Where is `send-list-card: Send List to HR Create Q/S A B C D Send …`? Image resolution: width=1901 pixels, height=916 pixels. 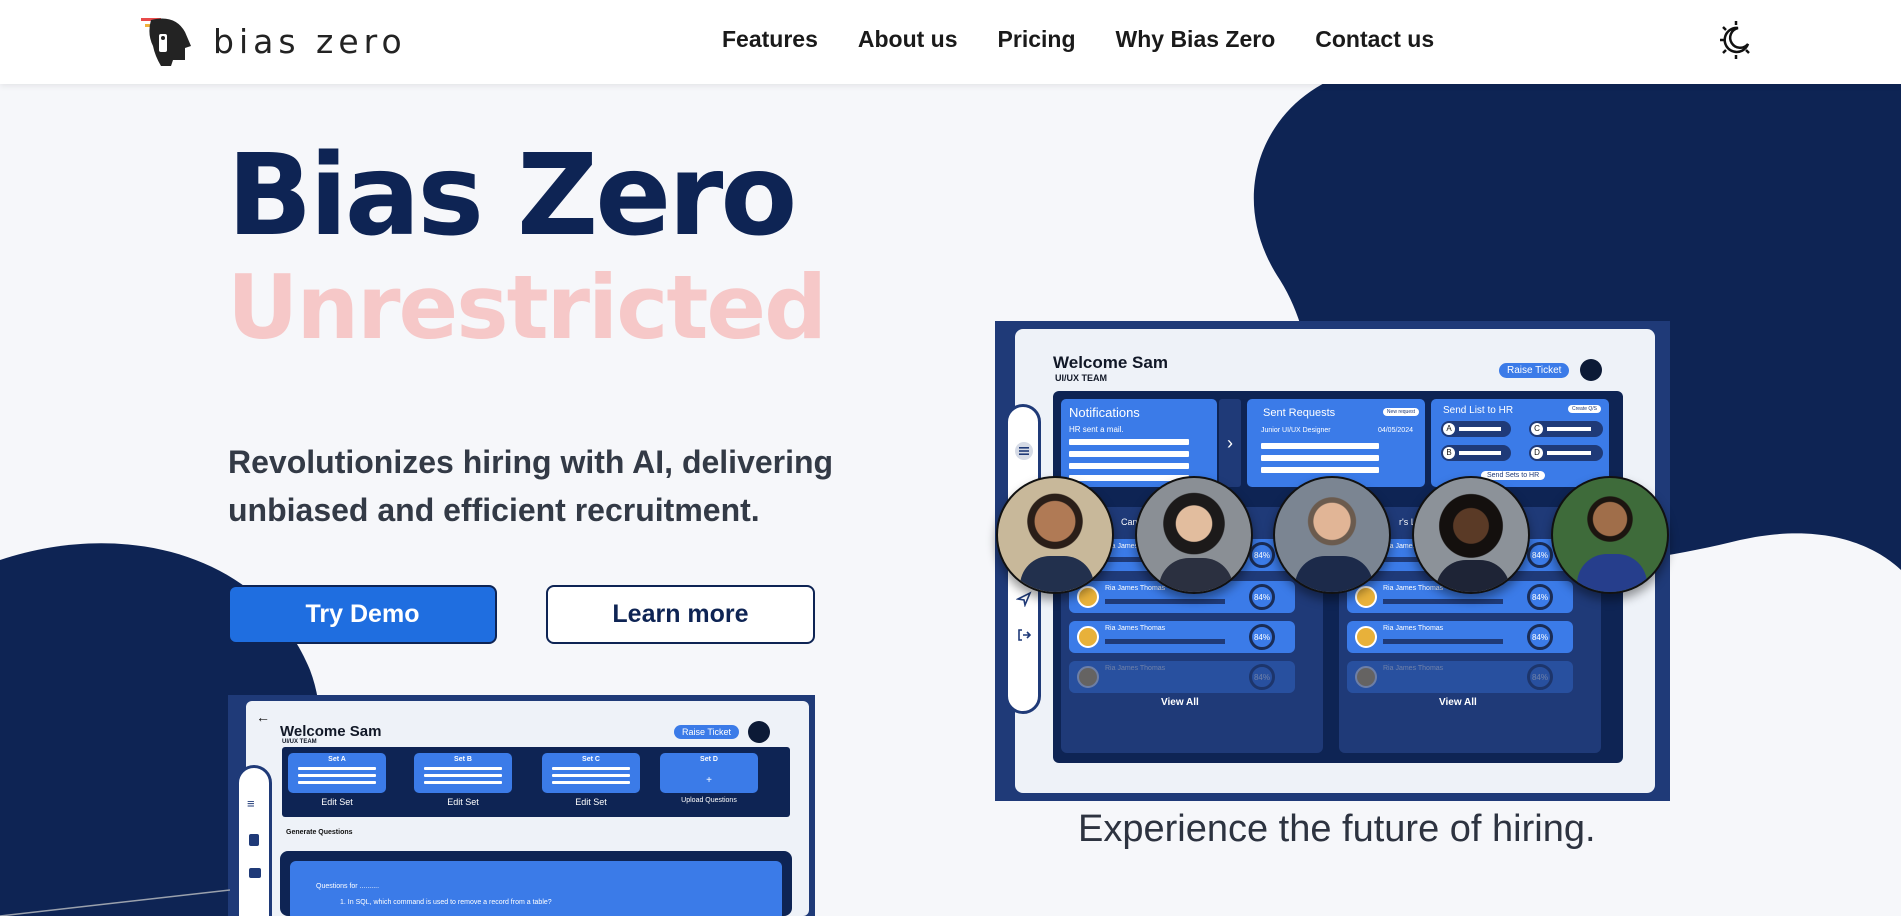
send-list-card: Send List to HR Create Q/S A B C D Send … is located at coordinates (1520, 443).